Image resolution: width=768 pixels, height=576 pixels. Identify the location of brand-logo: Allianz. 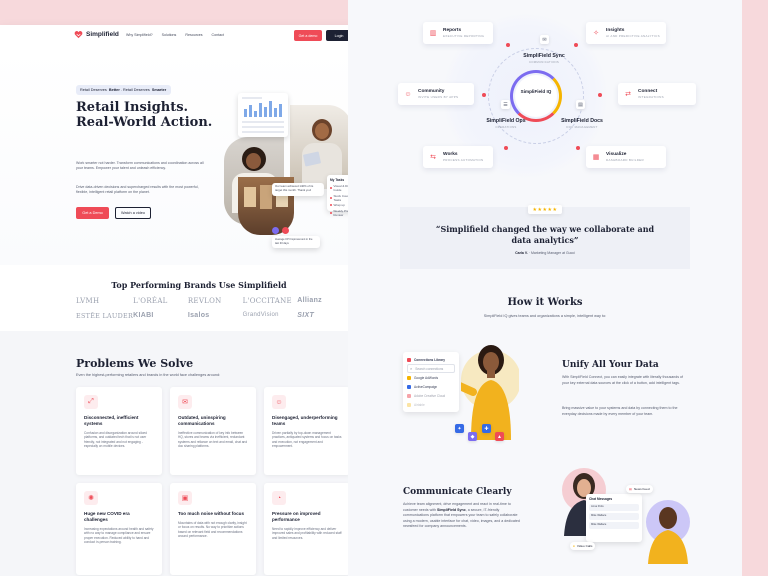
(309, 300).